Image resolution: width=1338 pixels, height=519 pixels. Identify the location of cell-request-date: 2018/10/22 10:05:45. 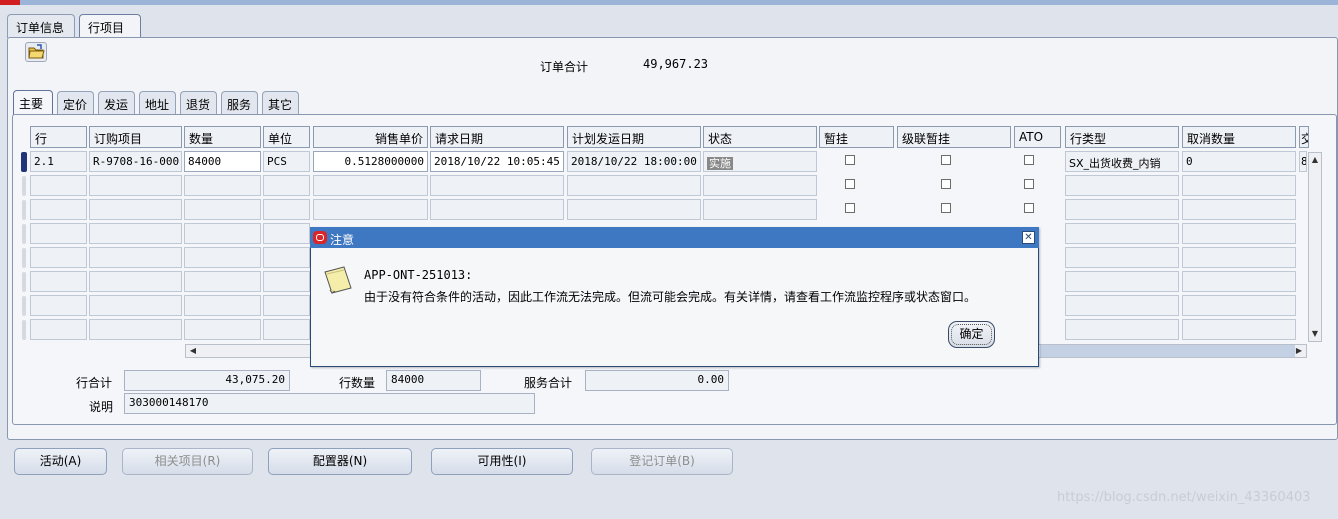
(497, 161).